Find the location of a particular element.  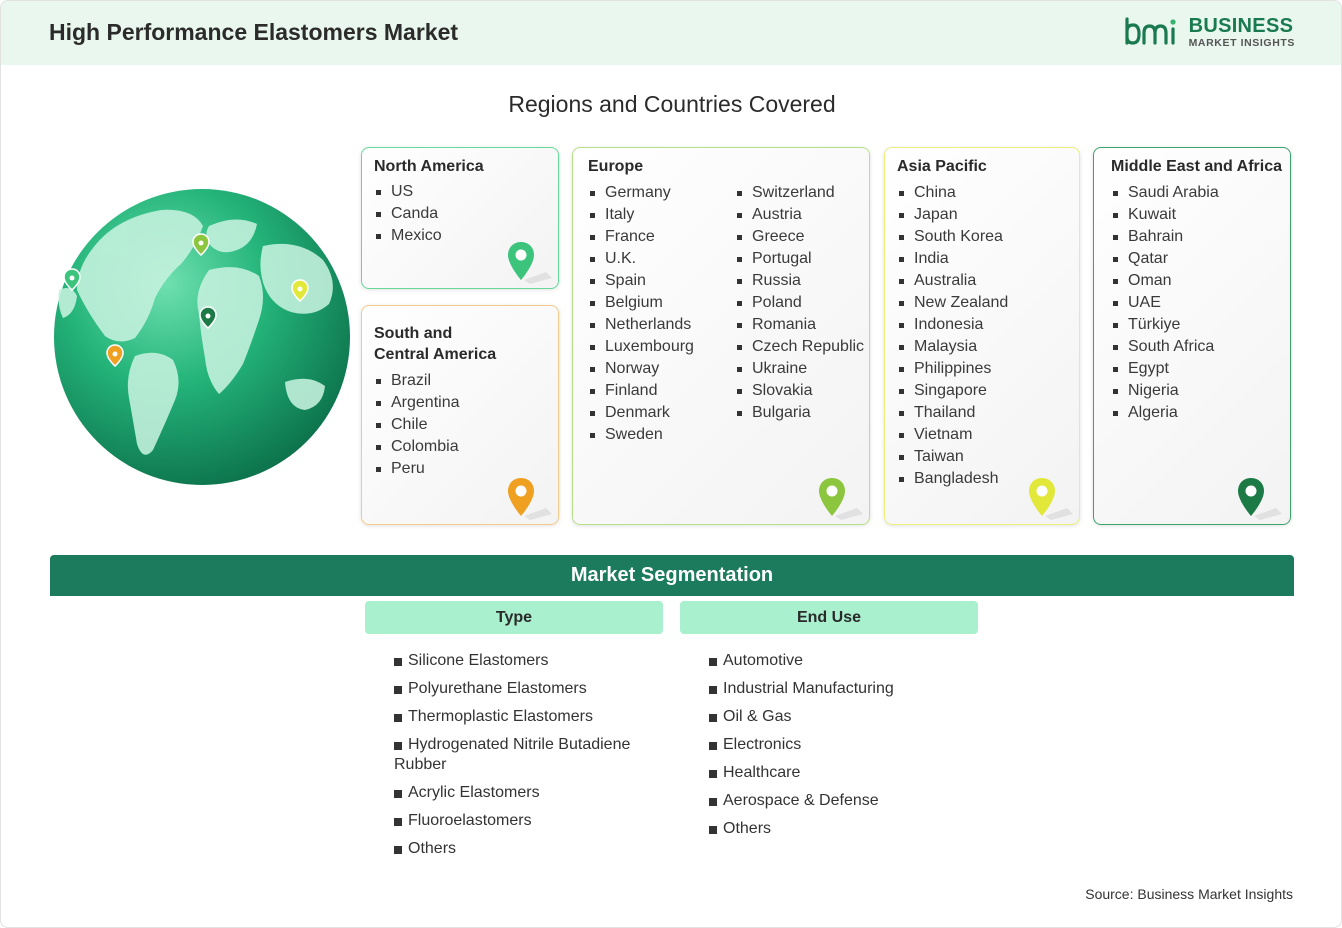

list-item: Finland is located at coordinates (641, 391).